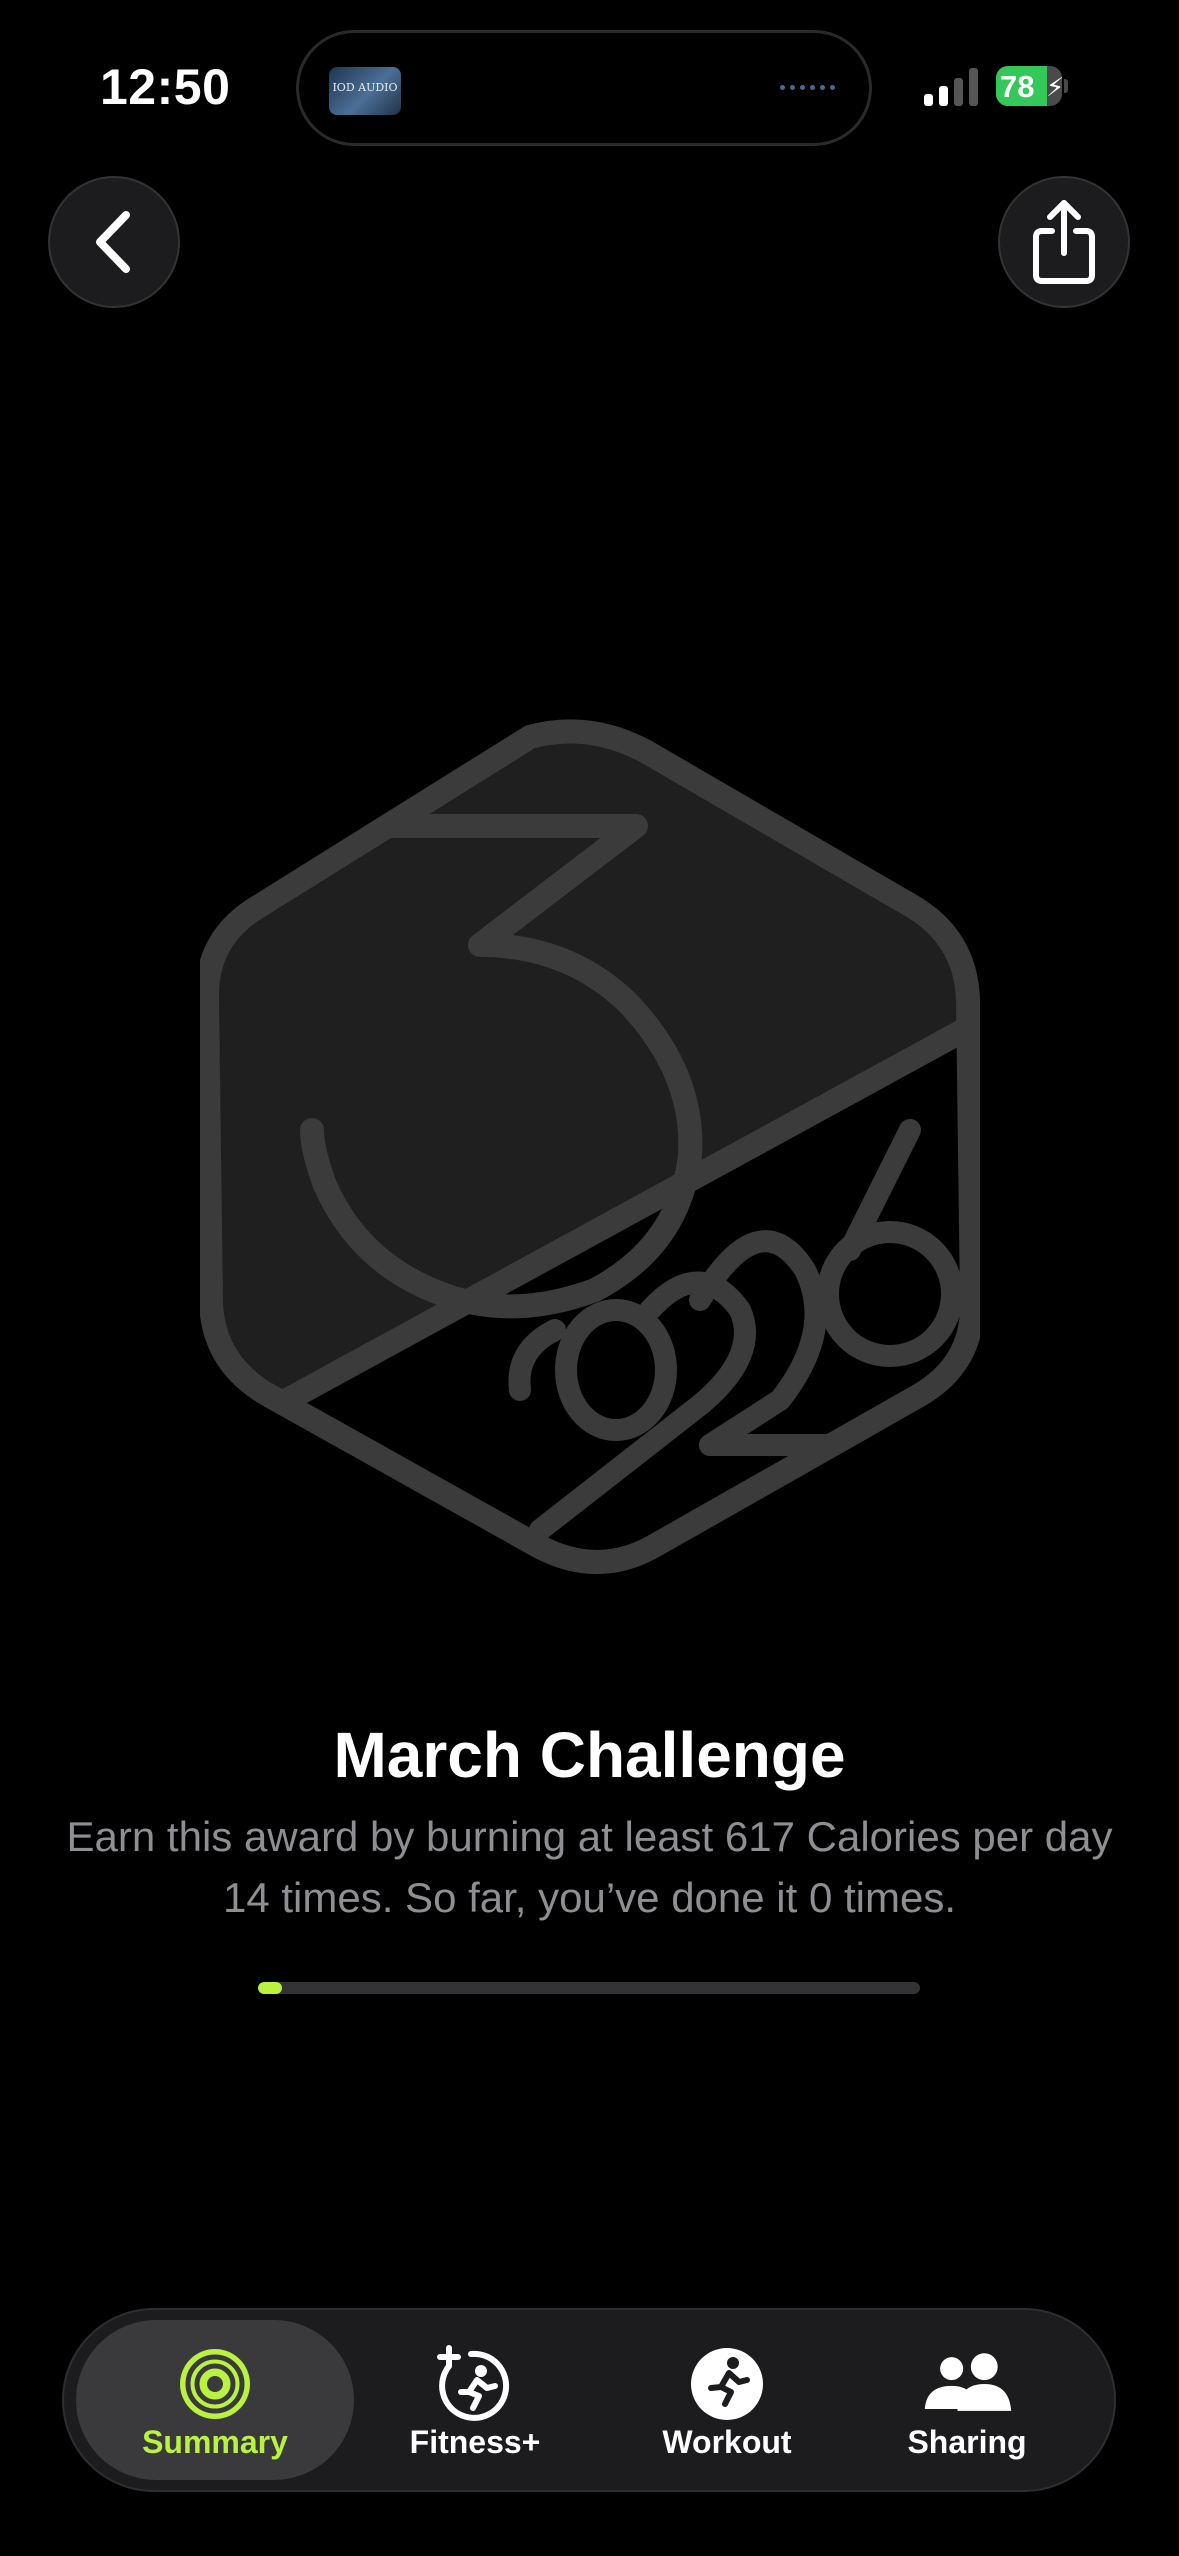 Image resolution: width=1179 pixels, height=2556 pixels. Describe the element at coordinates (589, 1755) in the screenshot. I see `award-title: March Challenge` at that location.